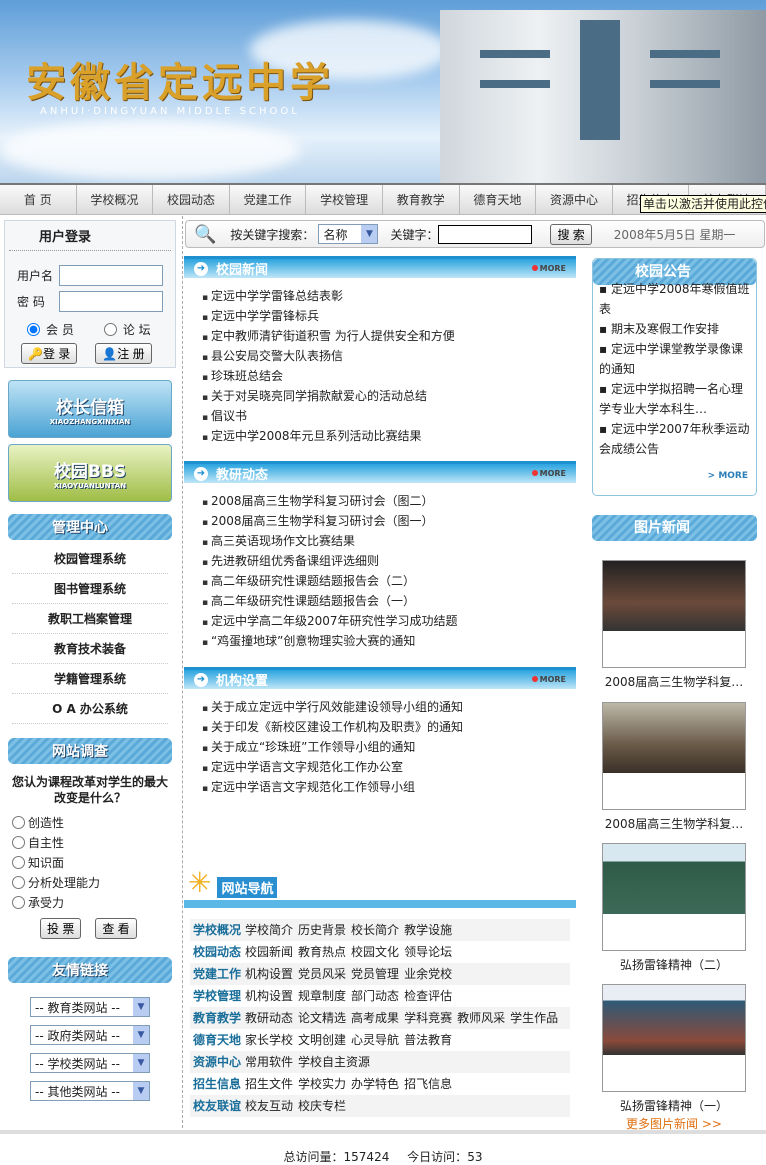 This screenshot has height=1165, width=766. What do you see at coordinates (38, 199) in the screenshot?
I see `nav-home: 首 页` at bounding box center [38, 199].